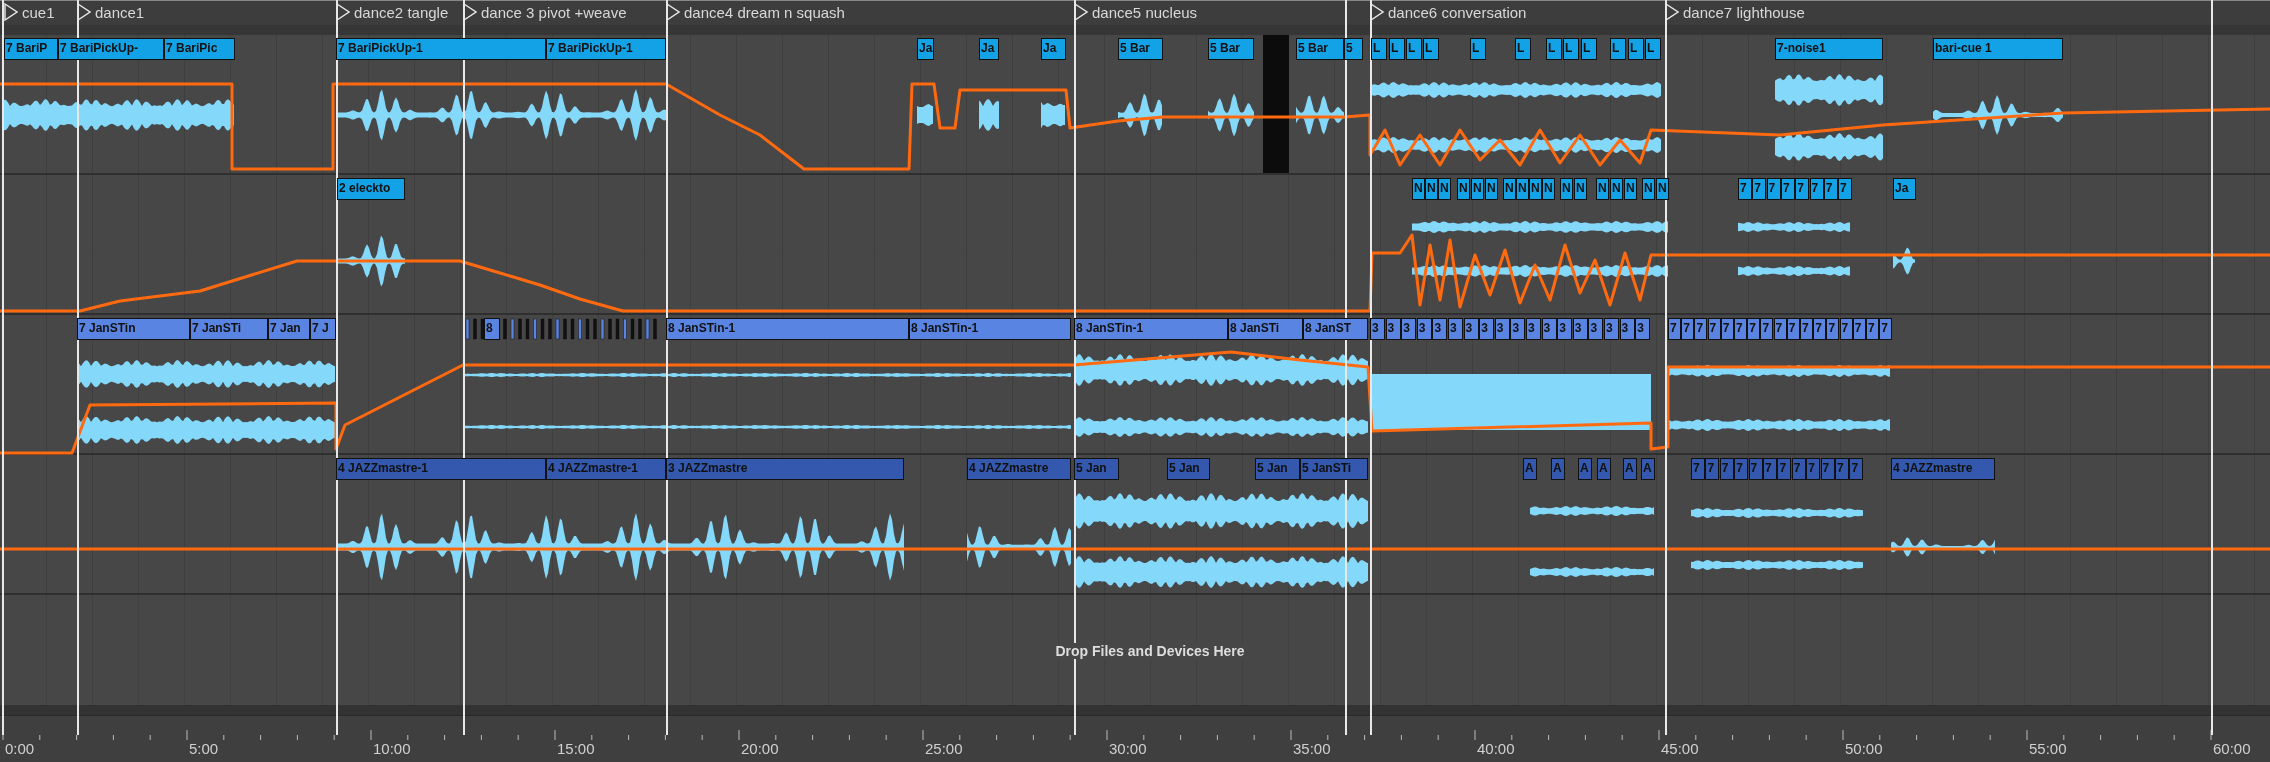 Image resolution: width=2270 pixels, height=762 pixels. What do you see at coordinates (1265, 329) in the screenshot?
I see `audio-clip: 8 JanSTi` at bounding box center [1265, 329].